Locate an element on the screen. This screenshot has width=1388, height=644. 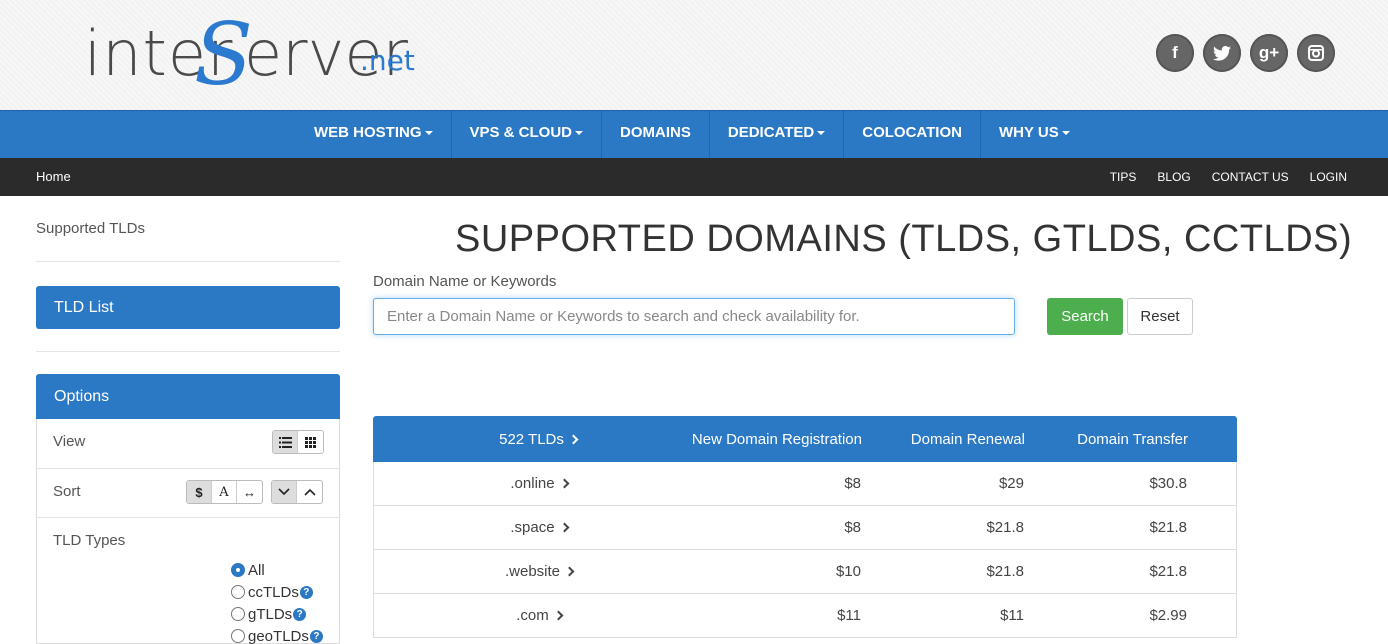
nav-vps-cloud: VPS & CLOUD is located at coordinates (527, 134).